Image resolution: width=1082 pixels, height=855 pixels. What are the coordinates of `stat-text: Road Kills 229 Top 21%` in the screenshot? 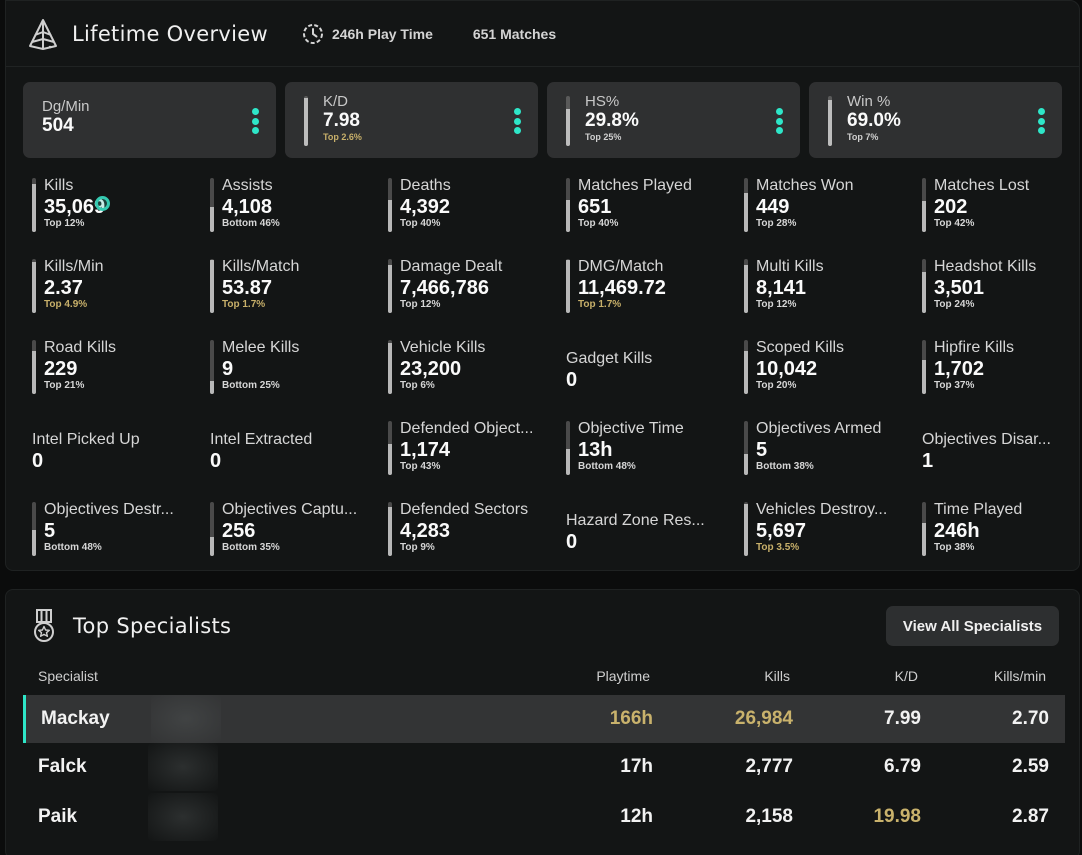 It's located at (126, 365).